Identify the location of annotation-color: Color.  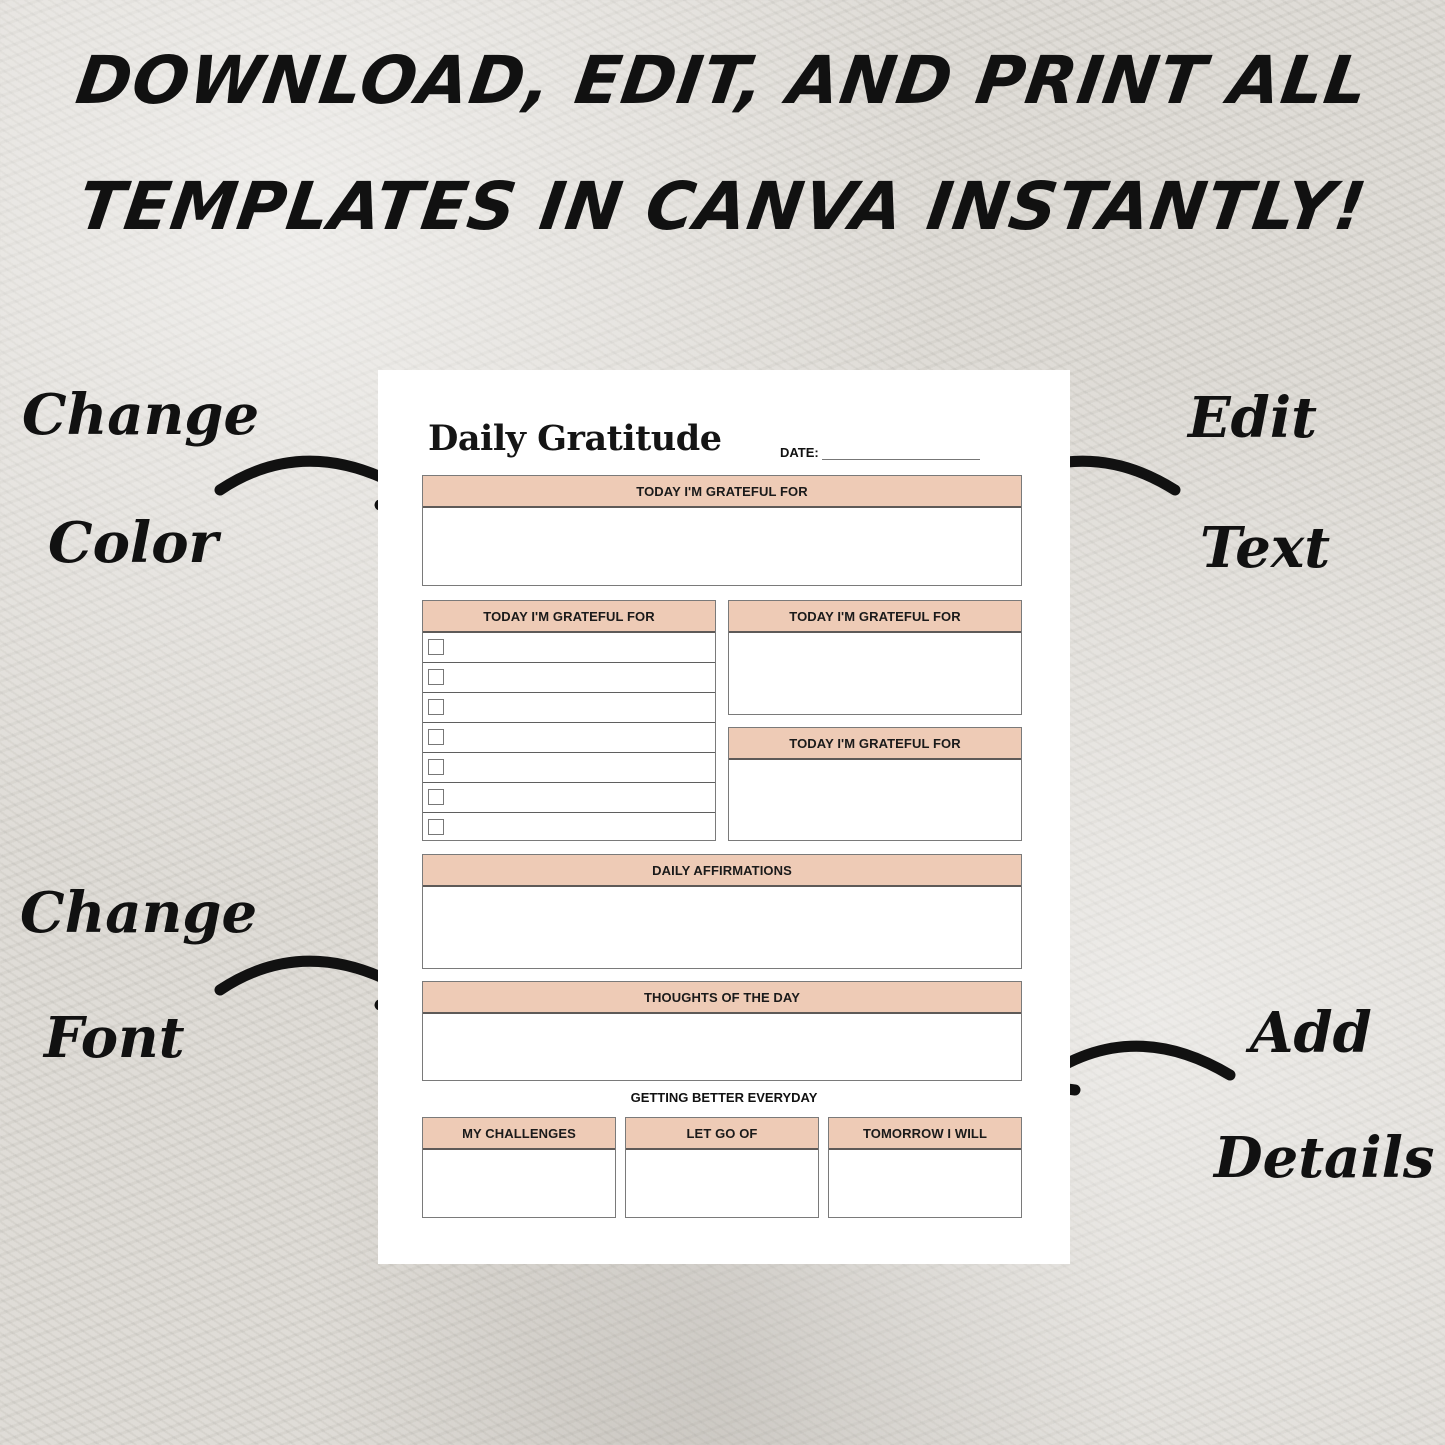
(133, 543).